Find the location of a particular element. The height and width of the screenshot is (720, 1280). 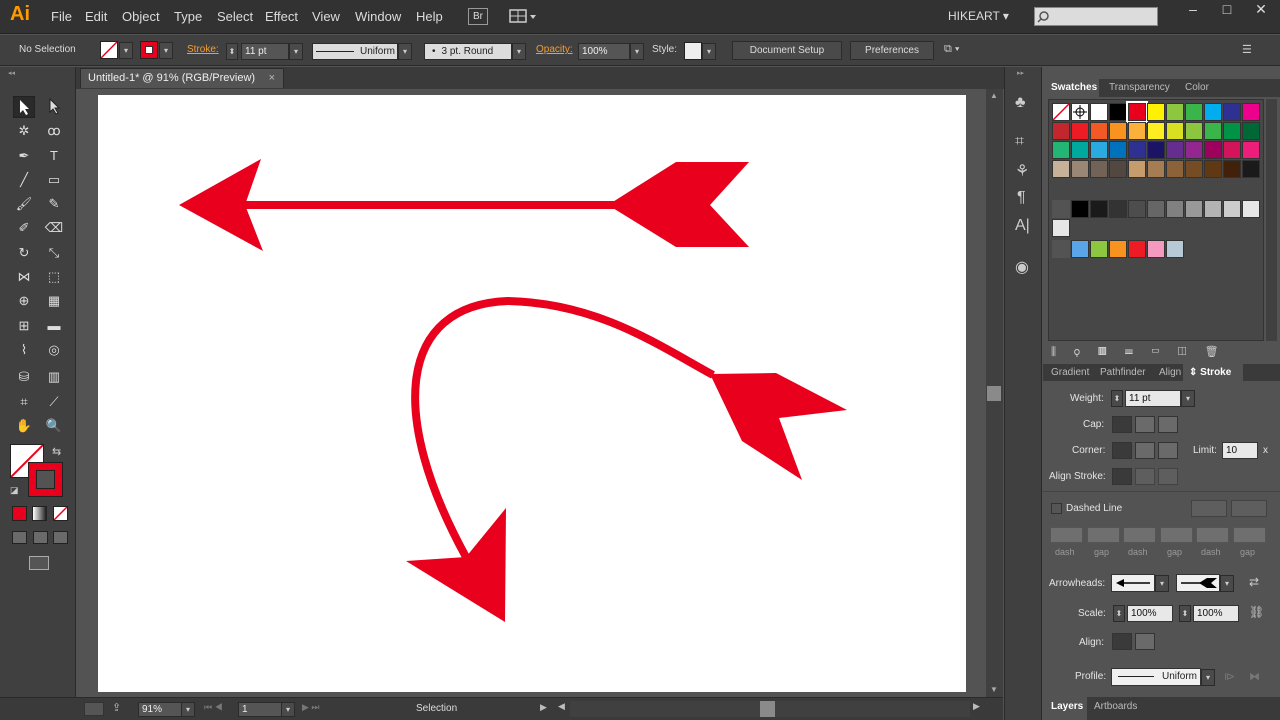

gradient-tool-icon: ▬ is located at coordinates (54, 326).